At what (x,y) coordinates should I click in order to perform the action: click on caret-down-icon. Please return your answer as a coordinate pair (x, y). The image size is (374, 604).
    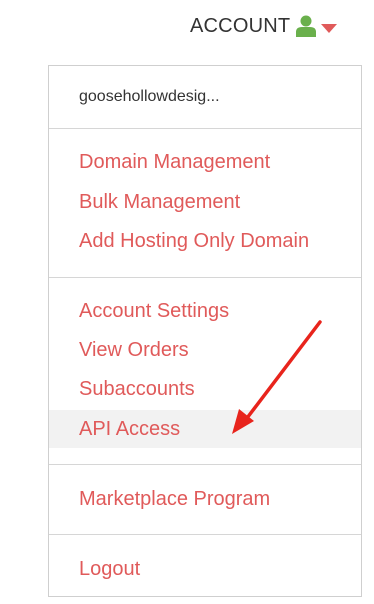
    Looking at the image, I should click on (329, 27).